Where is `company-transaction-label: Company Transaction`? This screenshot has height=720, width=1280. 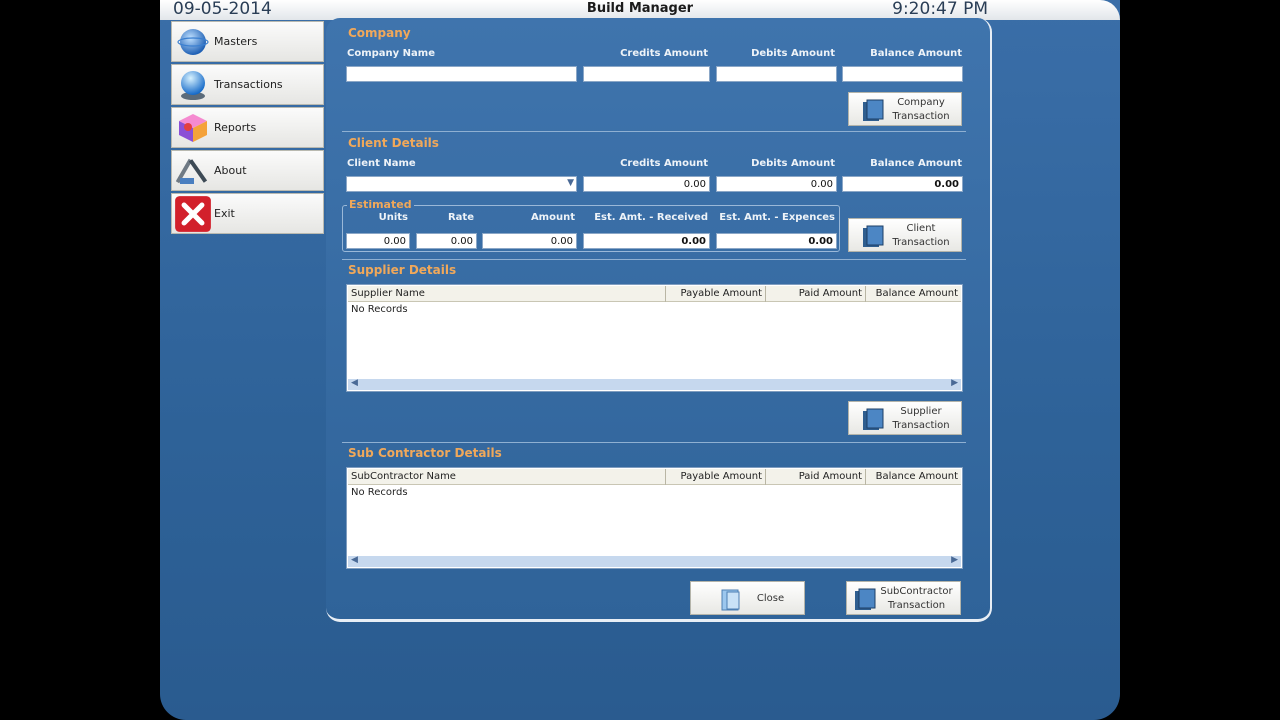 company-transaction-label: Company Transaction is located at coordinates (921, 109).